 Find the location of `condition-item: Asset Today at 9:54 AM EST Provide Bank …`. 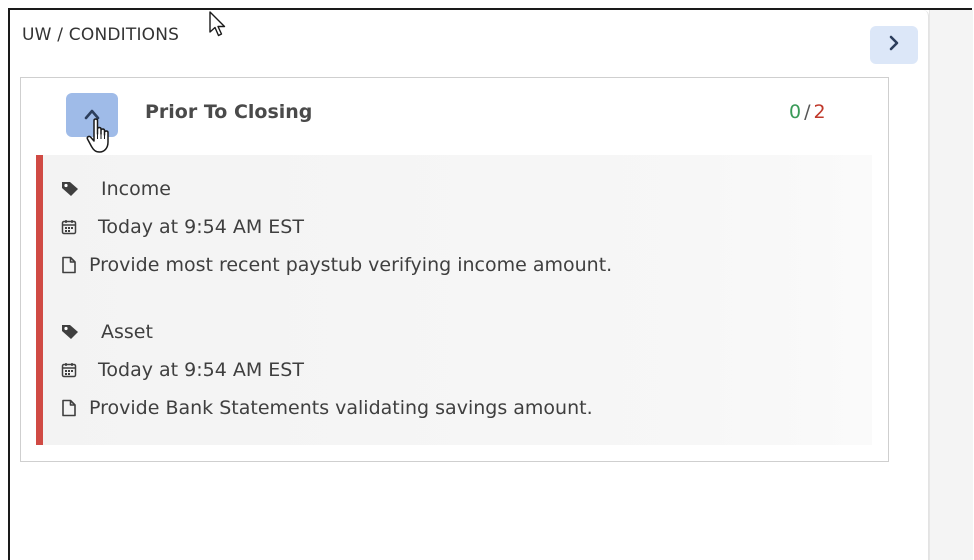

condition-item: Asset Today at 9:54 AM EST Provide Bank … is located at coordinates (327, 370).